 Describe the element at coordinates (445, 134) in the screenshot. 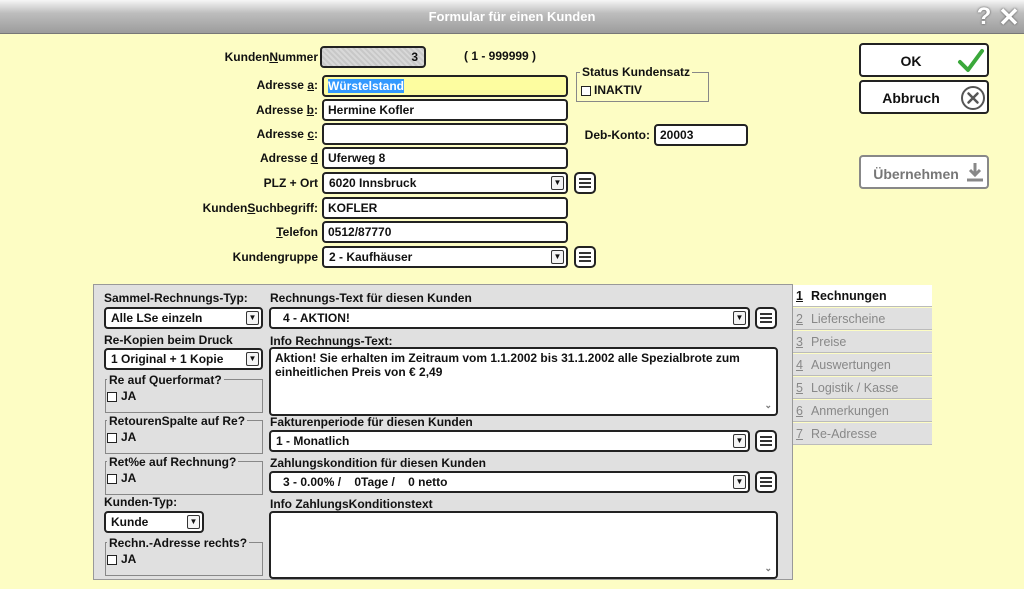

I see `adresse-c-input` at that location.